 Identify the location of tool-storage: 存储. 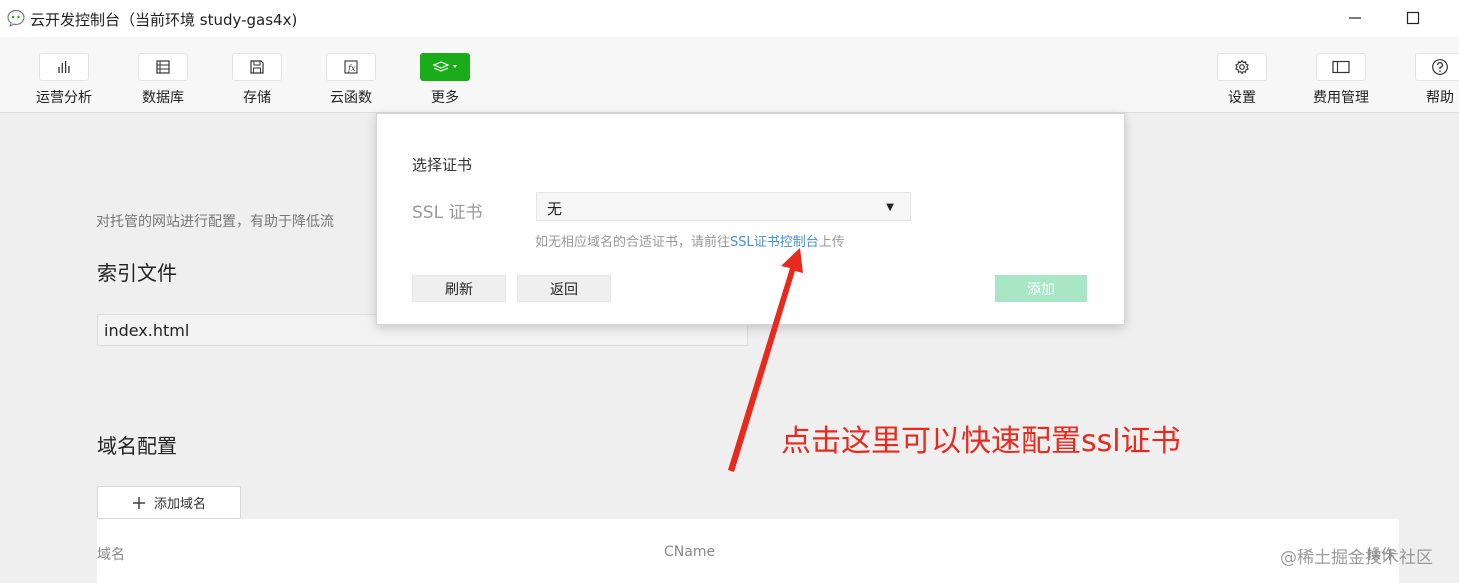
(257, 80).